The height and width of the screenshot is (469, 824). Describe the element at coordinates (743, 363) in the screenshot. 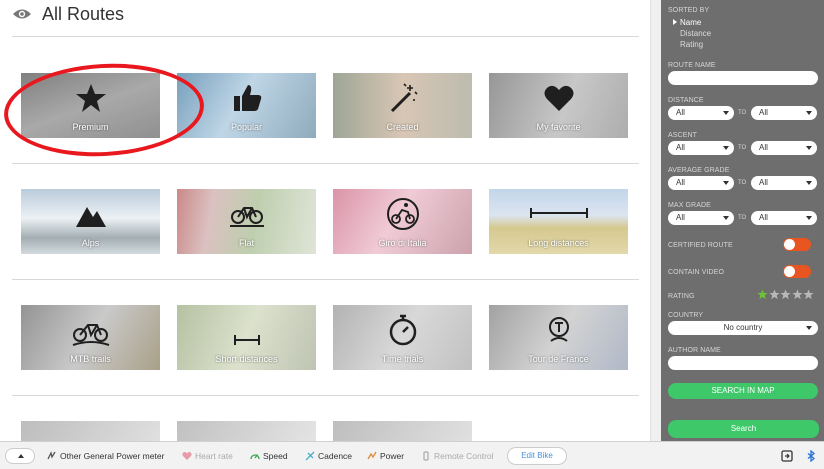

I see `author-name-input` at that location.